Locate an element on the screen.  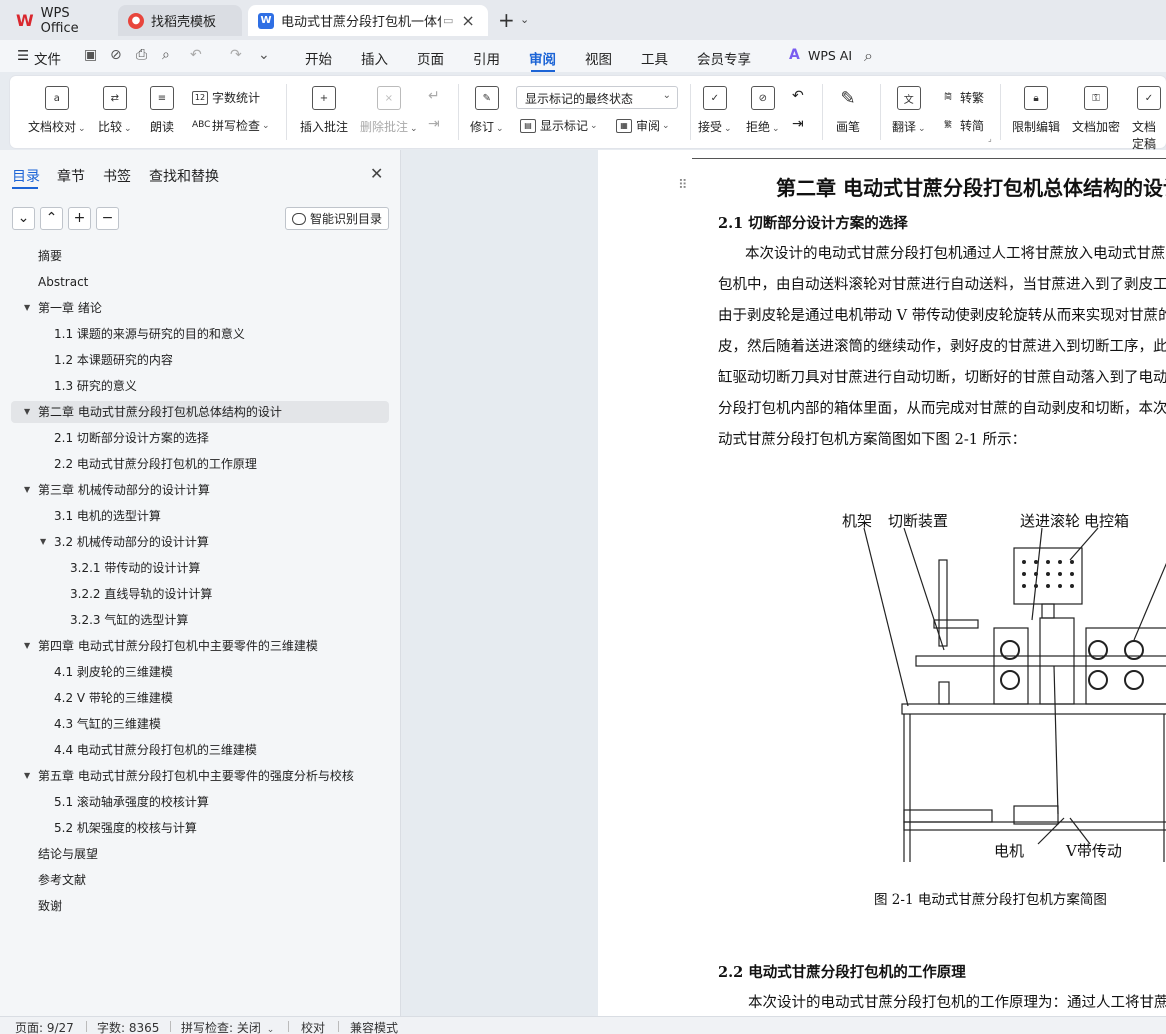
menu-home: 开始 is located at coordinates (318, 58).